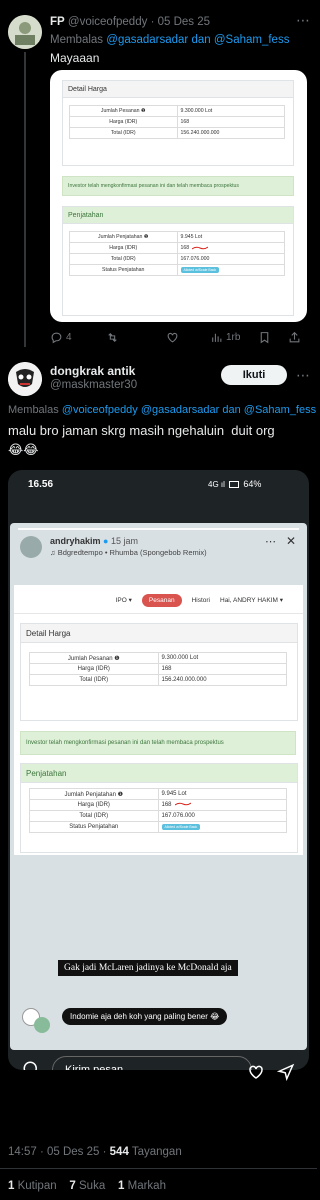  Describe the element at coordinates (233, 337) in the screenshot. I see `views-count: 1rb` at that location.